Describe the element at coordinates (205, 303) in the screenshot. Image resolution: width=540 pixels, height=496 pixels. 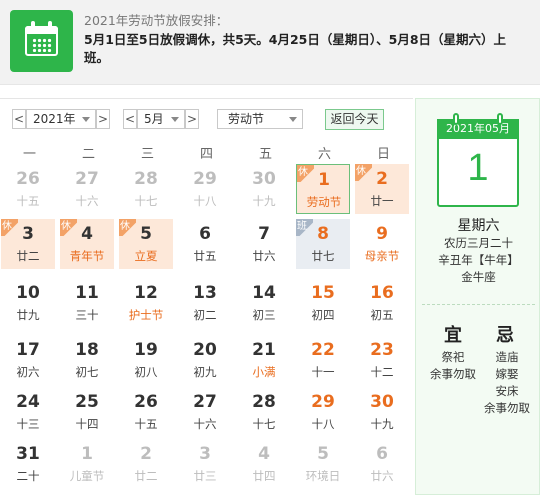
I see `day-cell: 13 初二` at that location.